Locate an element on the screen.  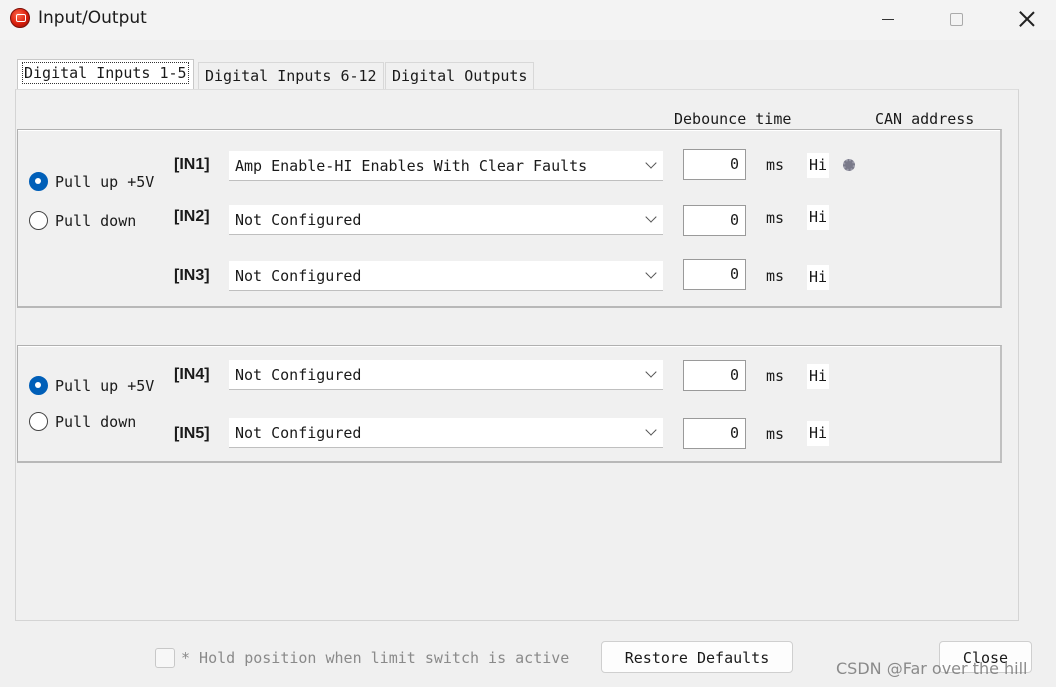
in3-level-indicator: Hi is located at coordinates (818, 277).